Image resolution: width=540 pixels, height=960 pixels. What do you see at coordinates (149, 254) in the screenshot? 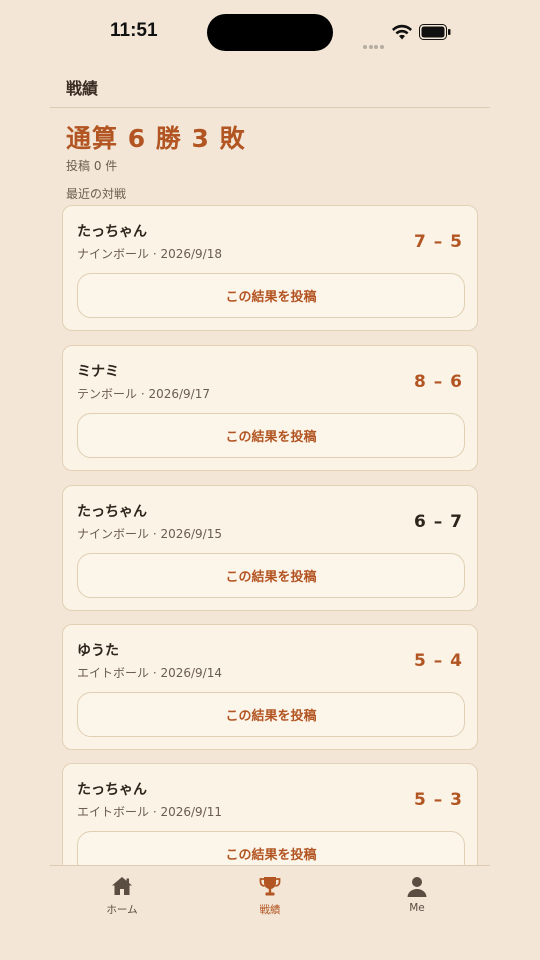
I see `match-meta: ナインボール · 2026/9/18` at bounding box center [149, 254].